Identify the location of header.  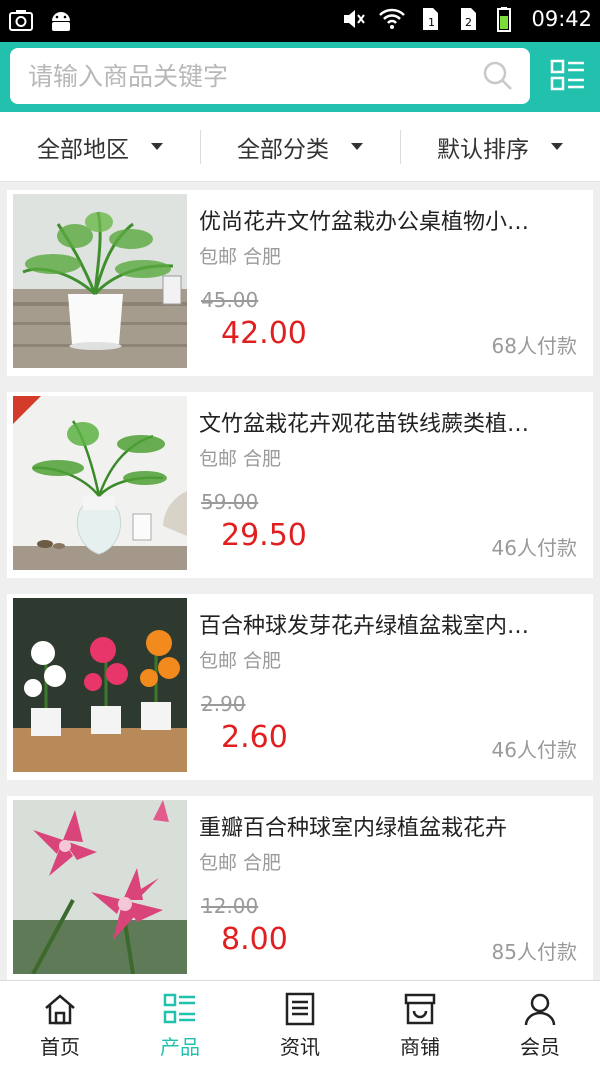
(300, 77).